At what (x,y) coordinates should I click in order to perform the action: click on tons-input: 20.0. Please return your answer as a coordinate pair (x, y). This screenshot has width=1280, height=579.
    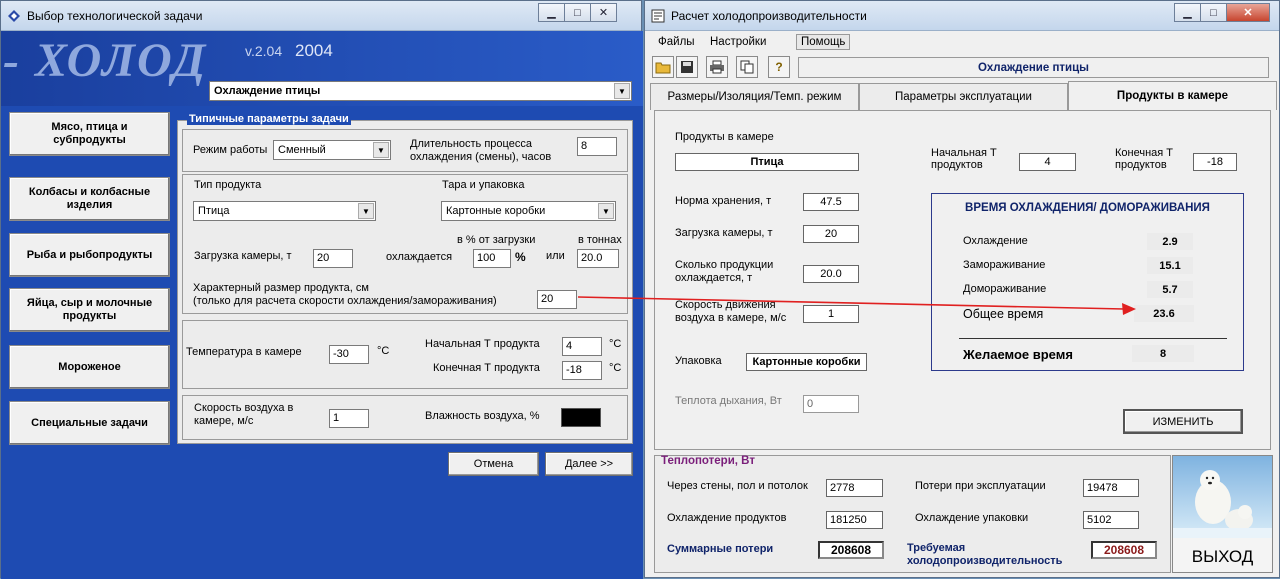
    Looking at the image, I should click on (598, 258).